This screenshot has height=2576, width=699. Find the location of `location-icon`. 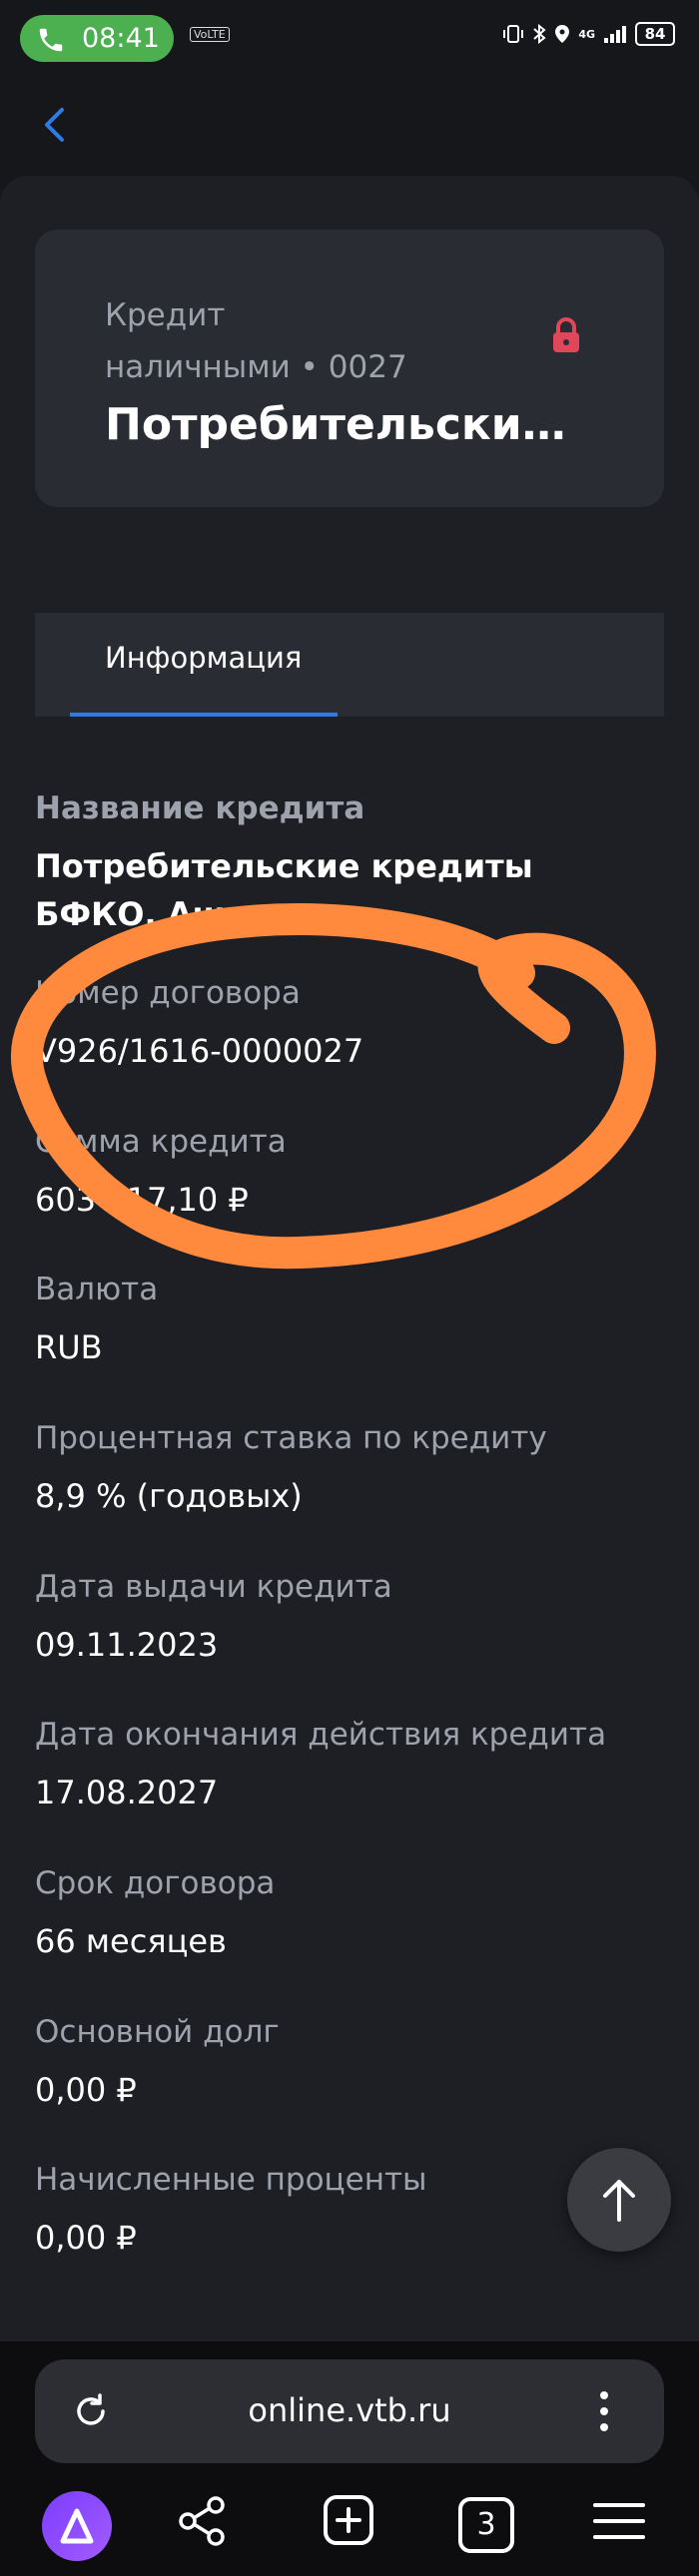

location-icon is located at coordinates (562, 34).